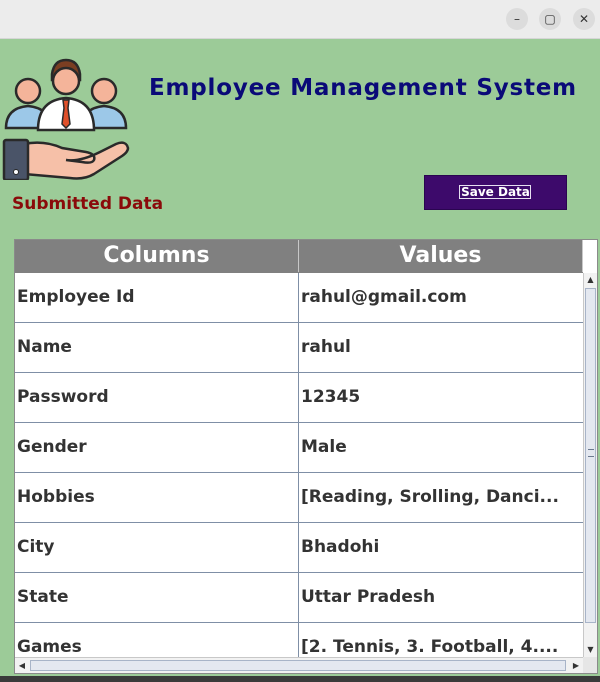 This screenshot has height=682, width=600. I want to click on field-name-cell: Name, so click(157, 347).